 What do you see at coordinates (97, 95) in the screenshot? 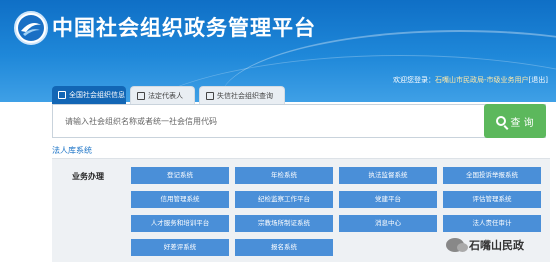
I see `tab-label: 全国社会组织信息` at bounding box center [97, 95].